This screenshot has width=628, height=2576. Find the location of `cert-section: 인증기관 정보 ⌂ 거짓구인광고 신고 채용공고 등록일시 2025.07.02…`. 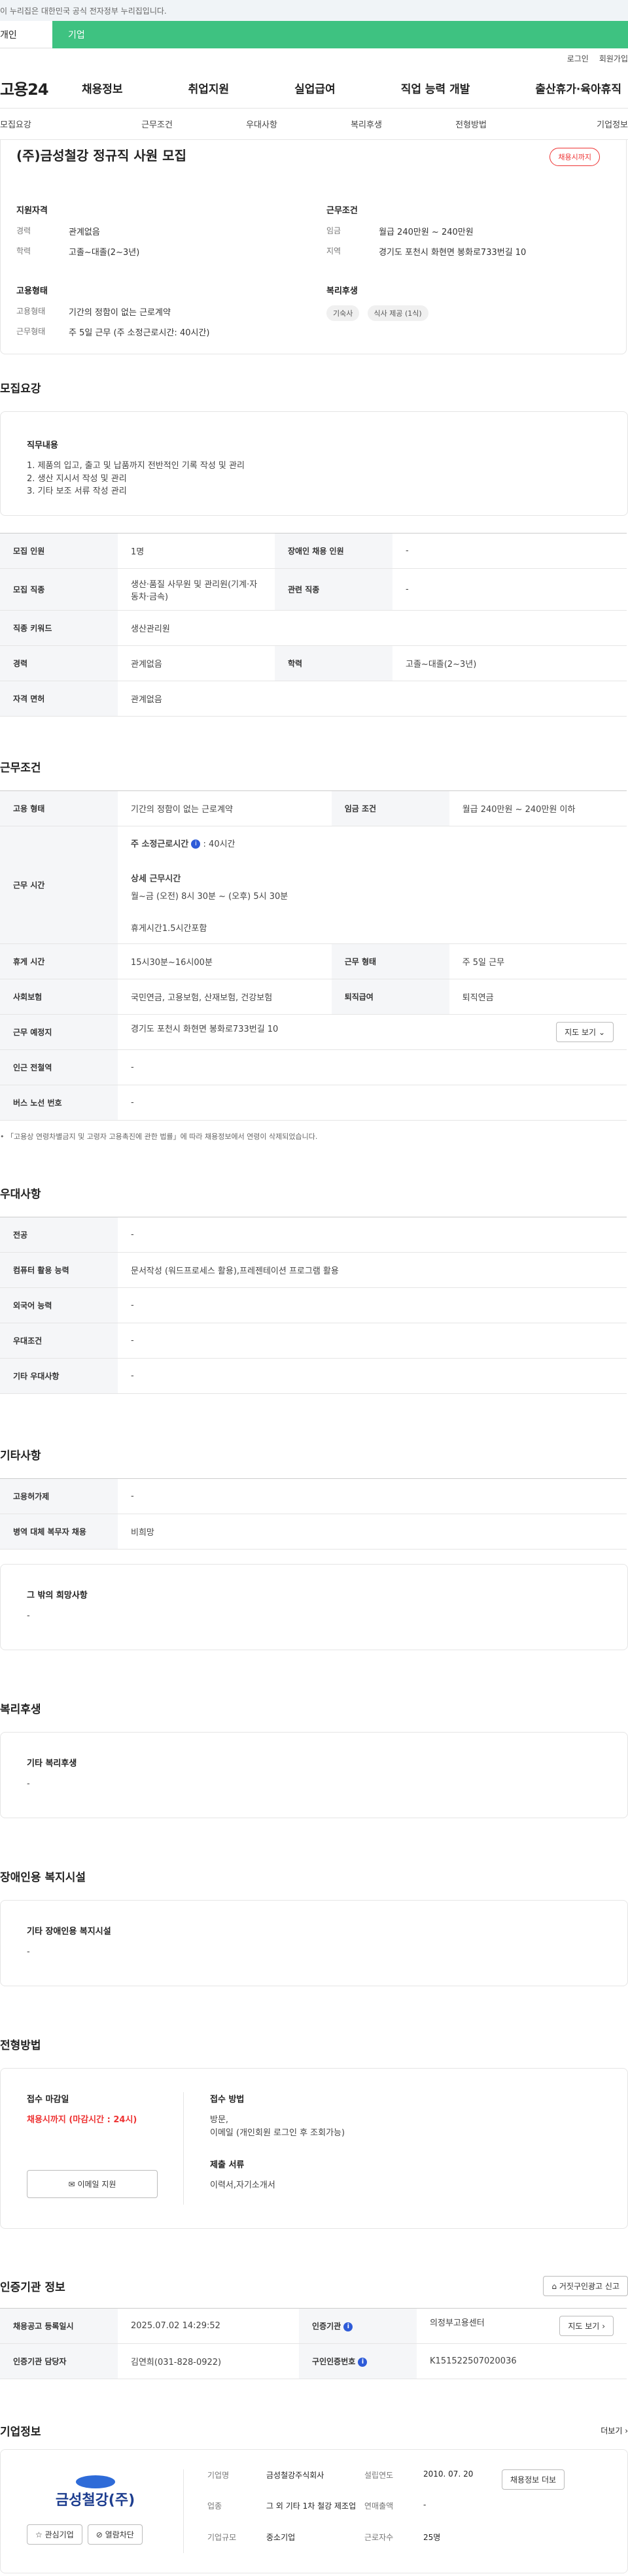

cert-section: 인증기관 정보 ⌂ 거짓구인광고 신고 채용공고 등록일시 2025.07.02… is located at coordinates (314, 2327).